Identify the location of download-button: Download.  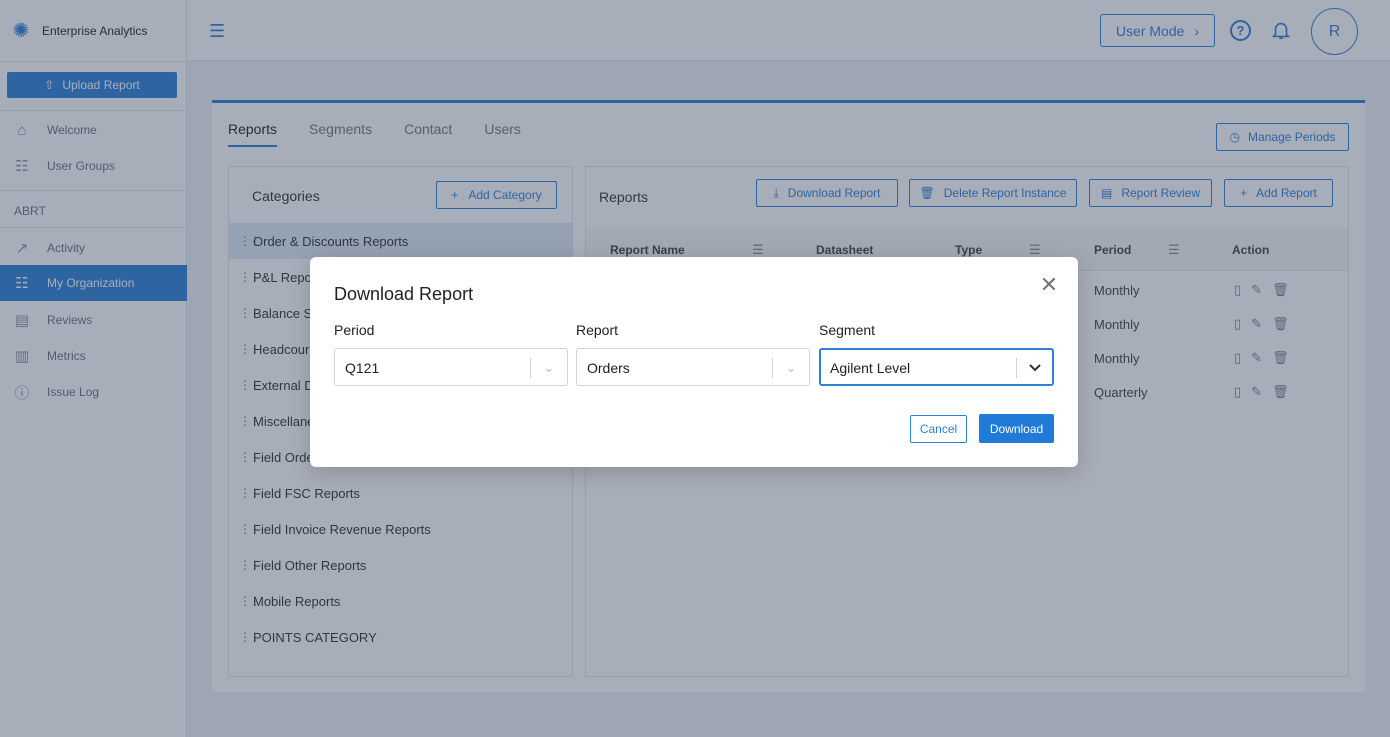
(1016, 428).